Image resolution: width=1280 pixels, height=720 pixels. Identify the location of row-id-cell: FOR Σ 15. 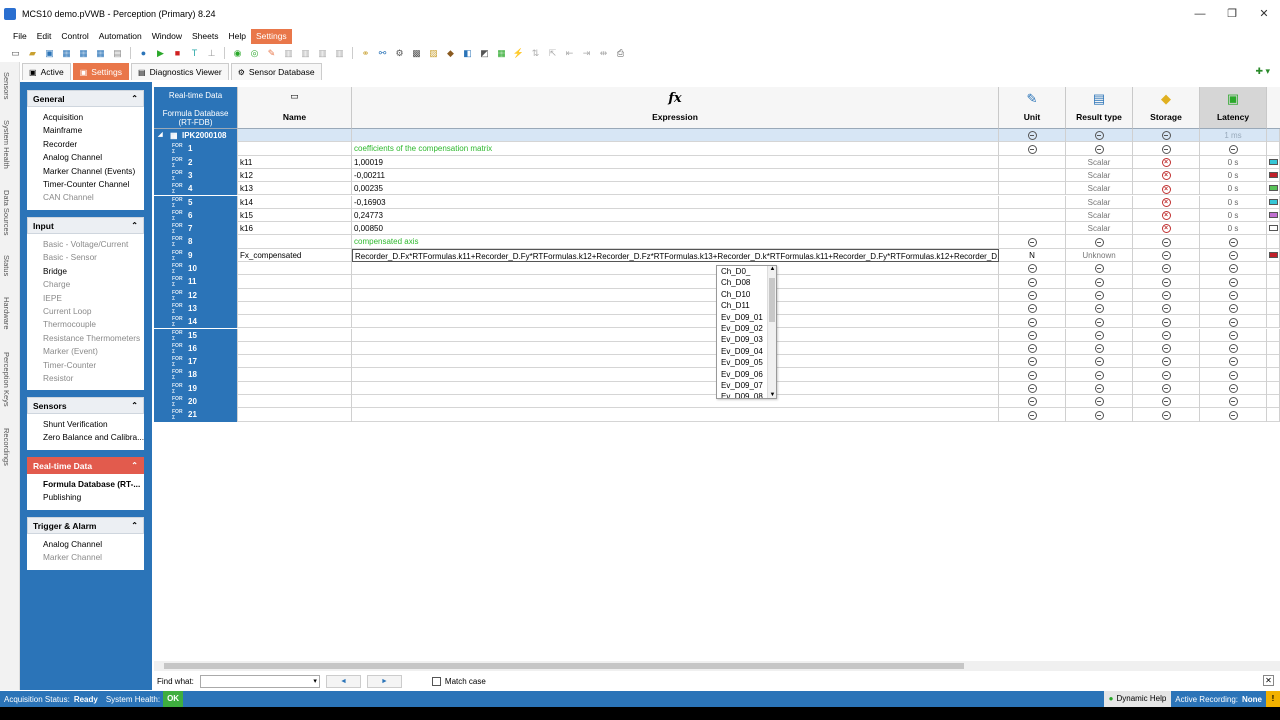
(196, 335).